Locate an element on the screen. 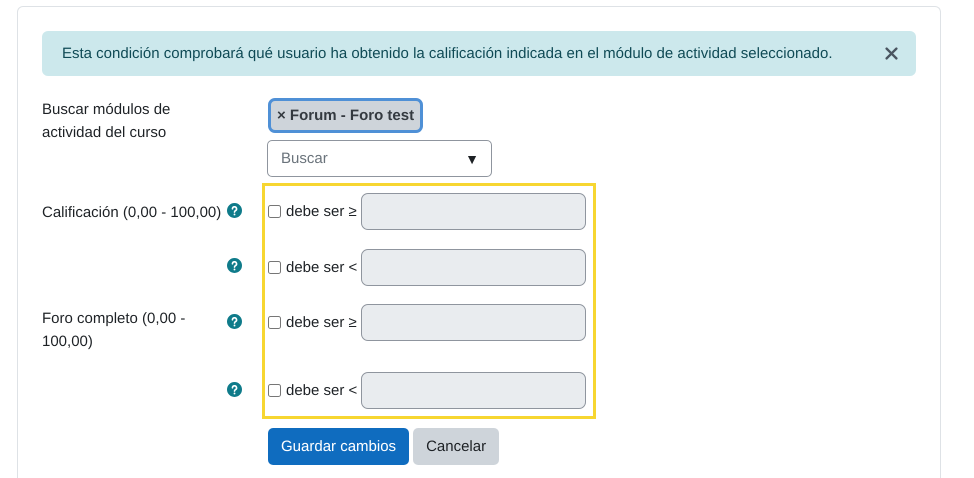  save-button: Guardar cambios is located at coordinates (339, 446).